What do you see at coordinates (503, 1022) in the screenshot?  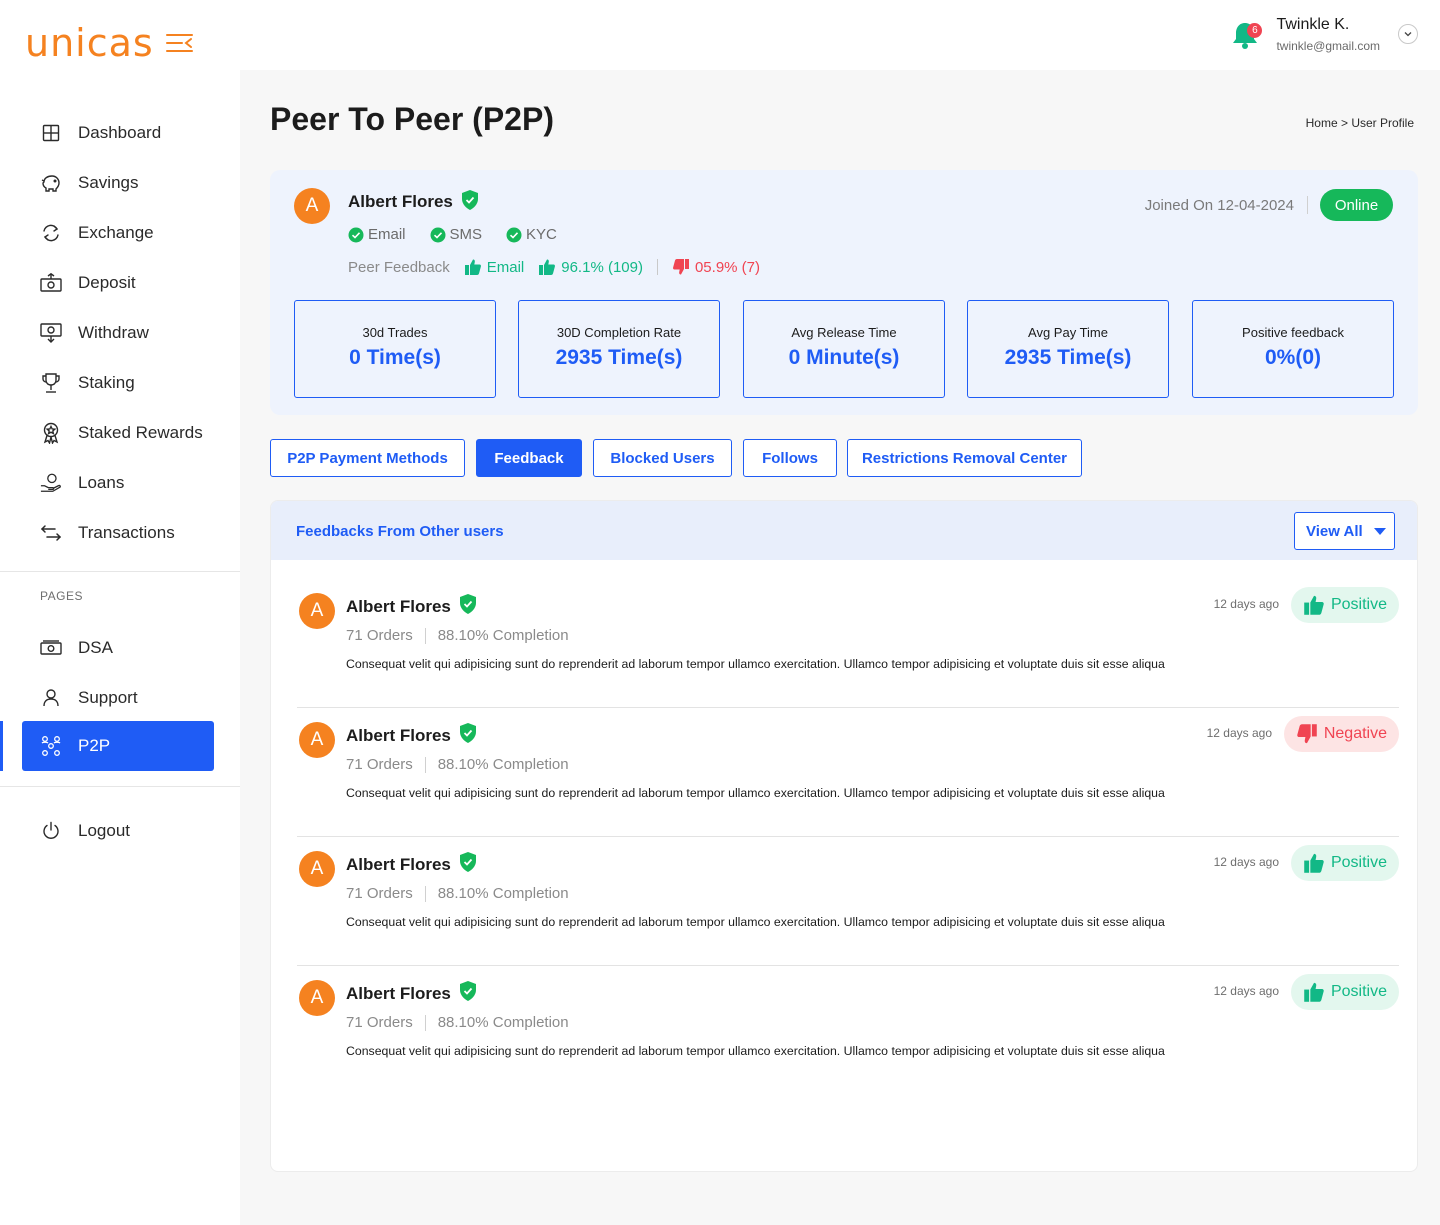 I see `completion-rate: 88.10% Completion` at bounding box center [503, 1022].